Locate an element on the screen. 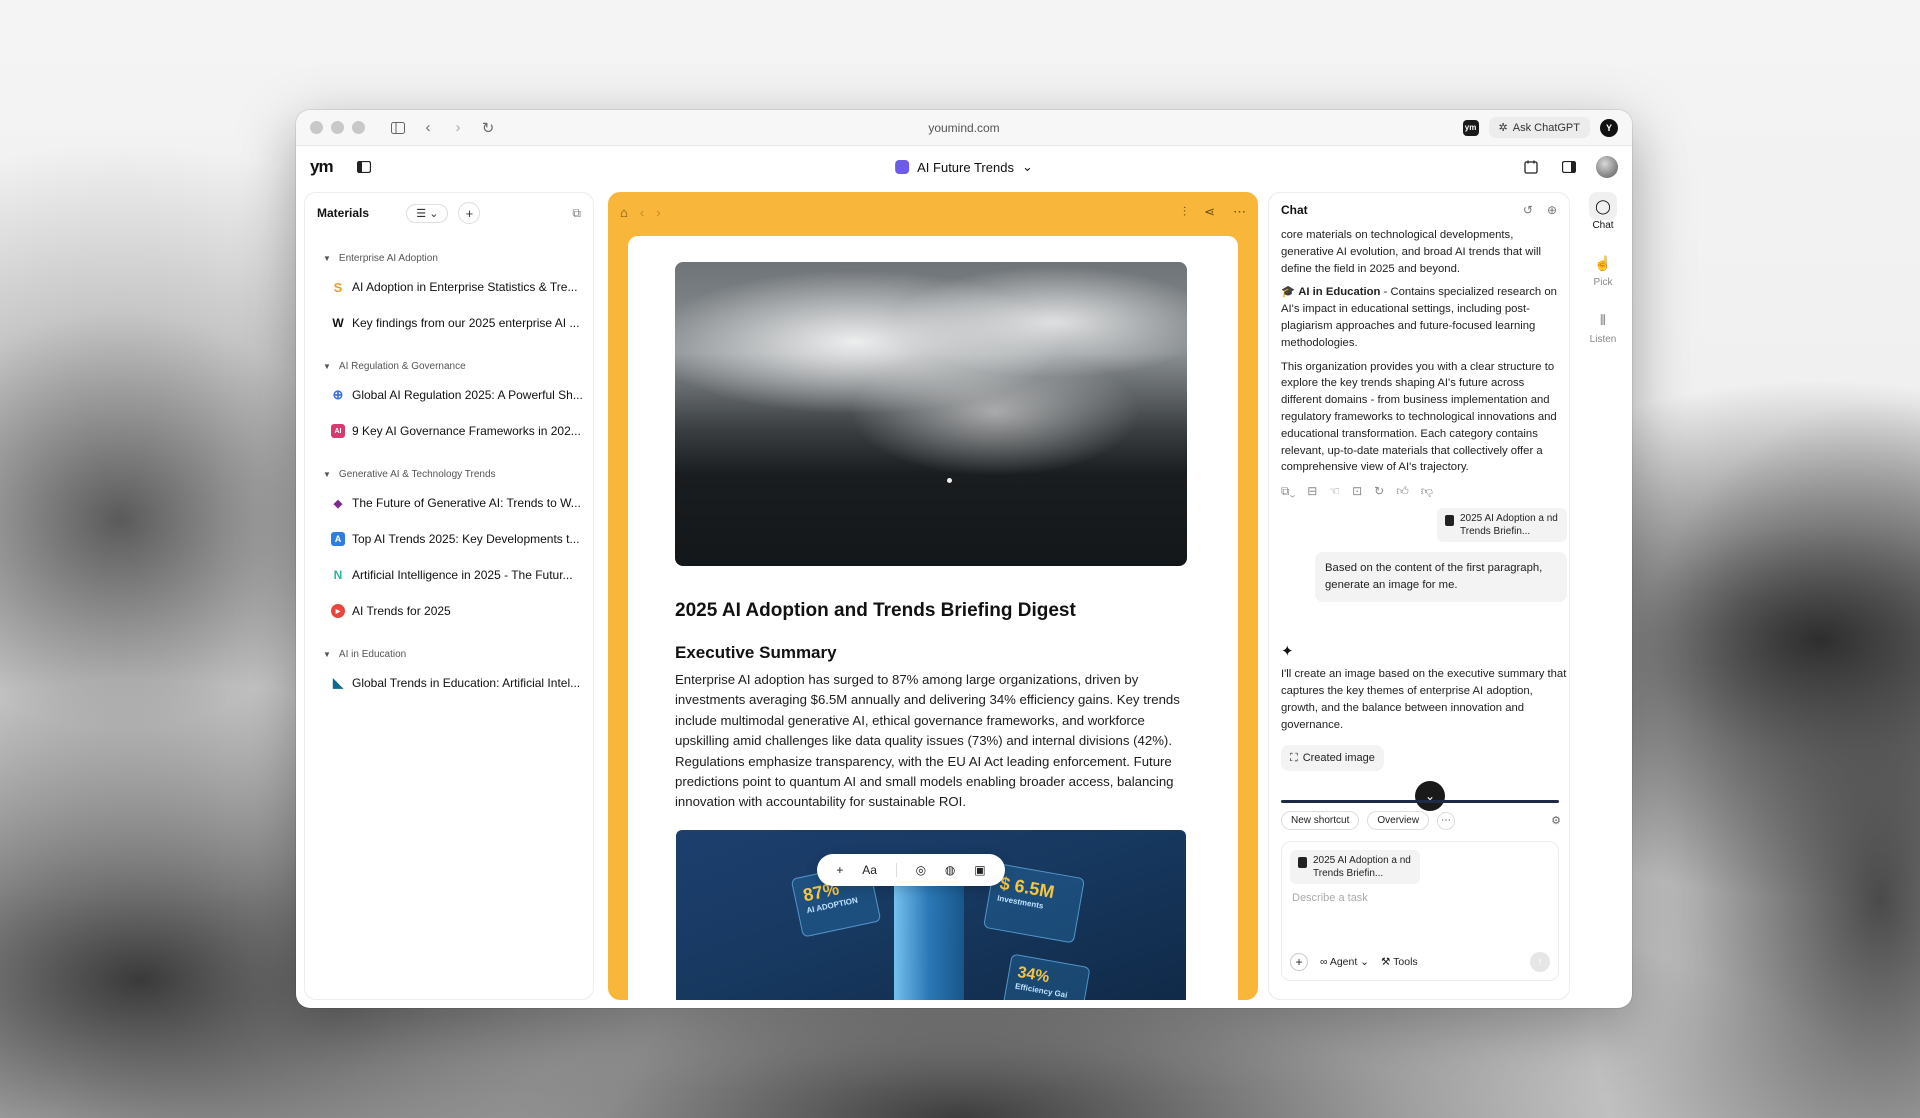 The width and height of the screenshot is (1920, 1118). save-note-icon: ⊟ is located at coordinates (1312, 491).